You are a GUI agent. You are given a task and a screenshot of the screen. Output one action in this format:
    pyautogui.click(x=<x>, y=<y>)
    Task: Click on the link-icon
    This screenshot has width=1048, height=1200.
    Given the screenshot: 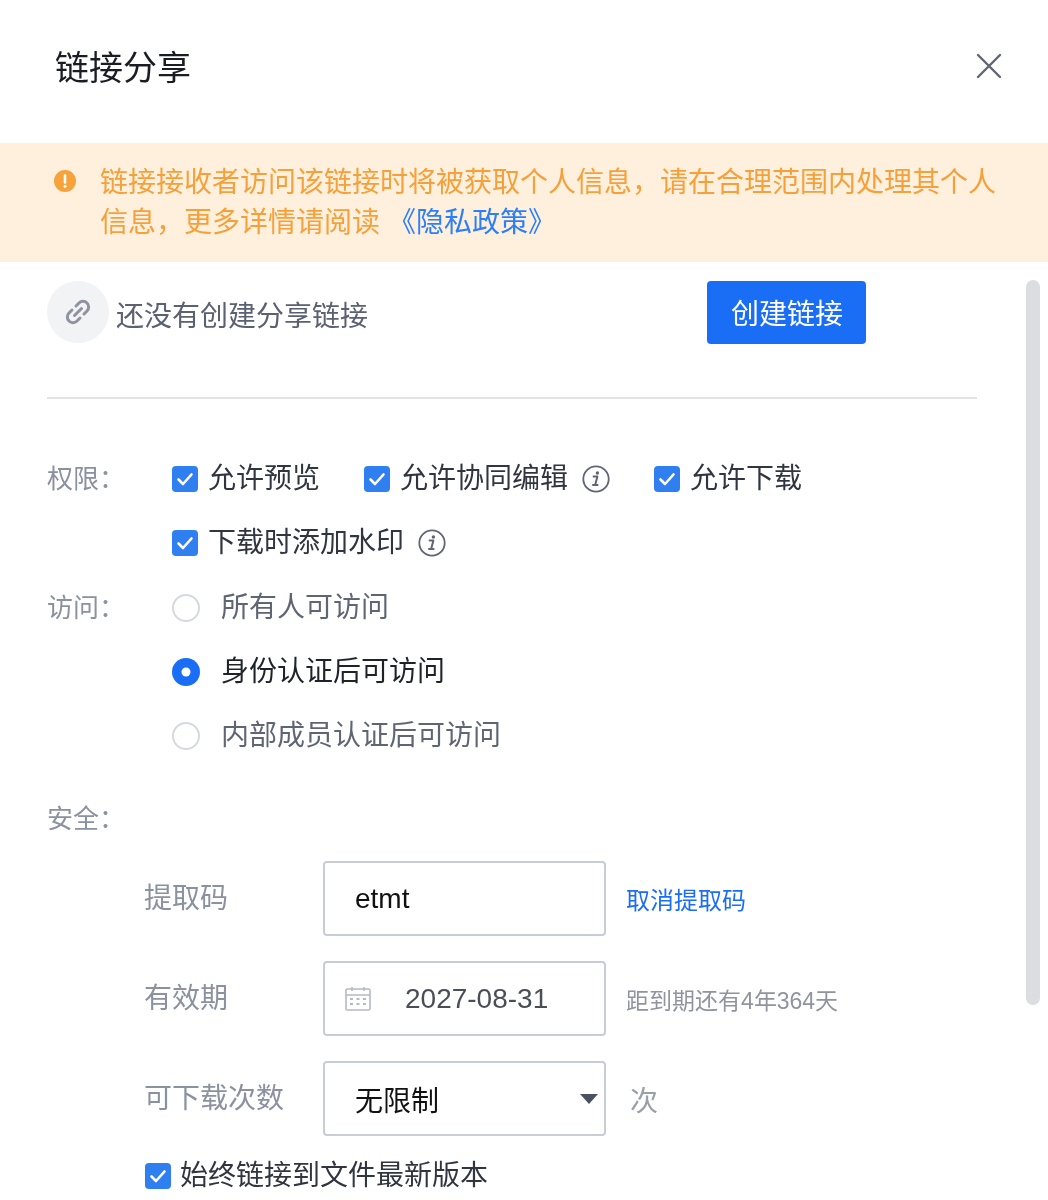 What is the action you would take?
    pyautogui.click(x=78, y=312)
    